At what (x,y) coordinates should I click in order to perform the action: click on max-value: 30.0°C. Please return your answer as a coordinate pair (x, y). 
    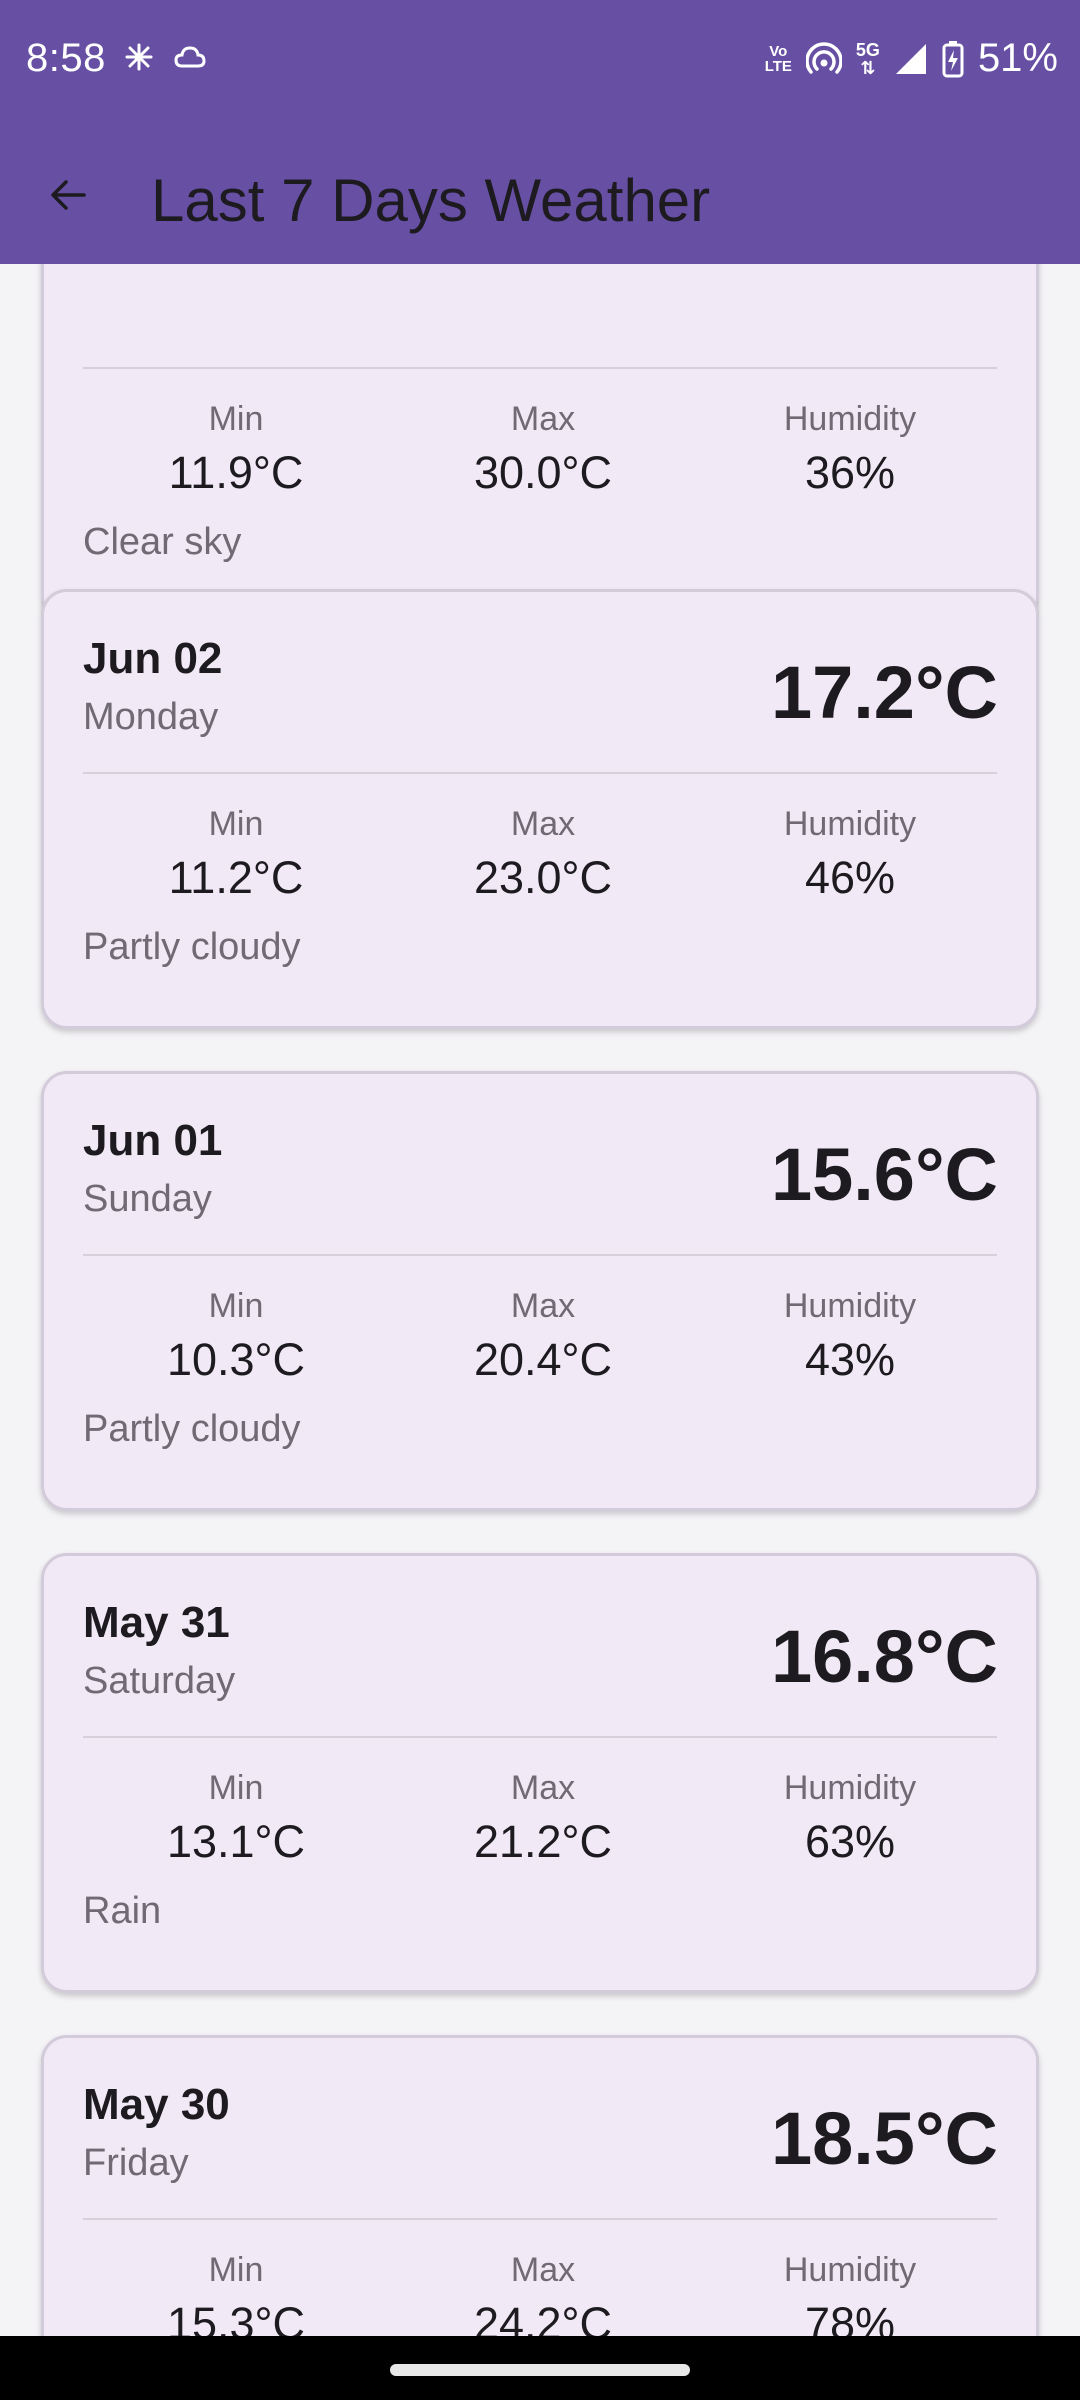
    Looking at the image, I should click on (543, 472).